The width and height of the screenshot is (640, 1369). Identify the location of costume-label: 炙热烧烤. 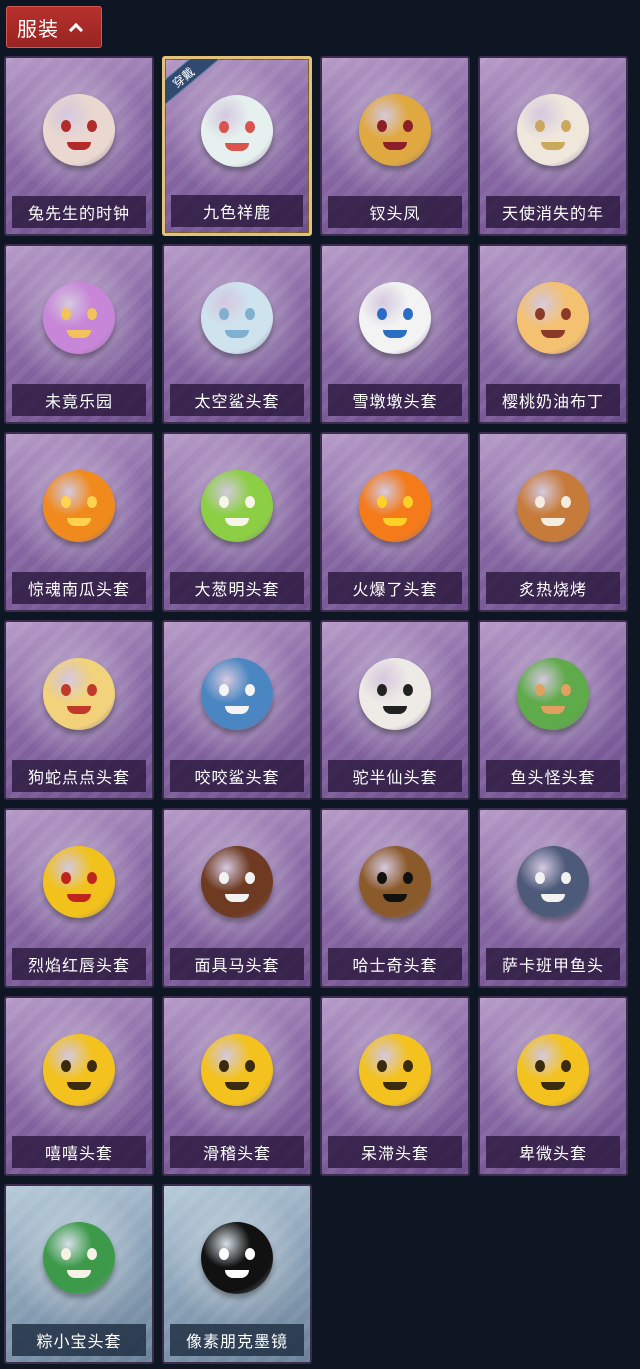
(553, 588).